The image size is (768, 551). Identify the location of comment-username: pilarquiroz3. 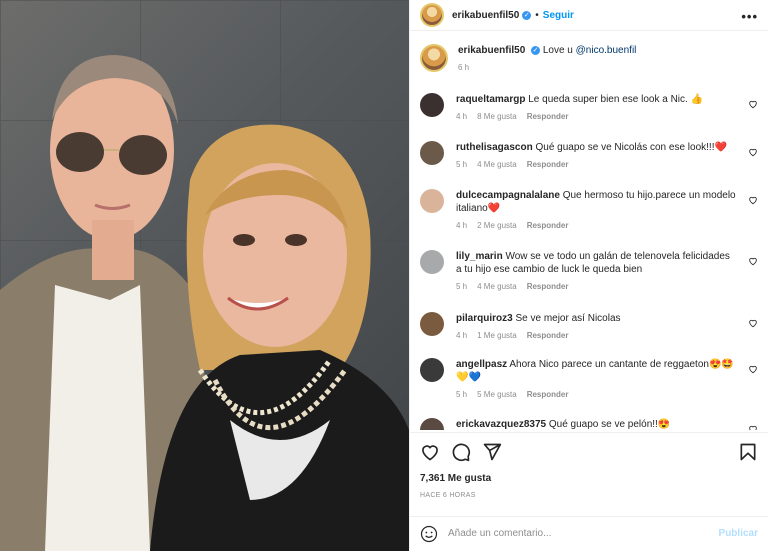
(484, 318).